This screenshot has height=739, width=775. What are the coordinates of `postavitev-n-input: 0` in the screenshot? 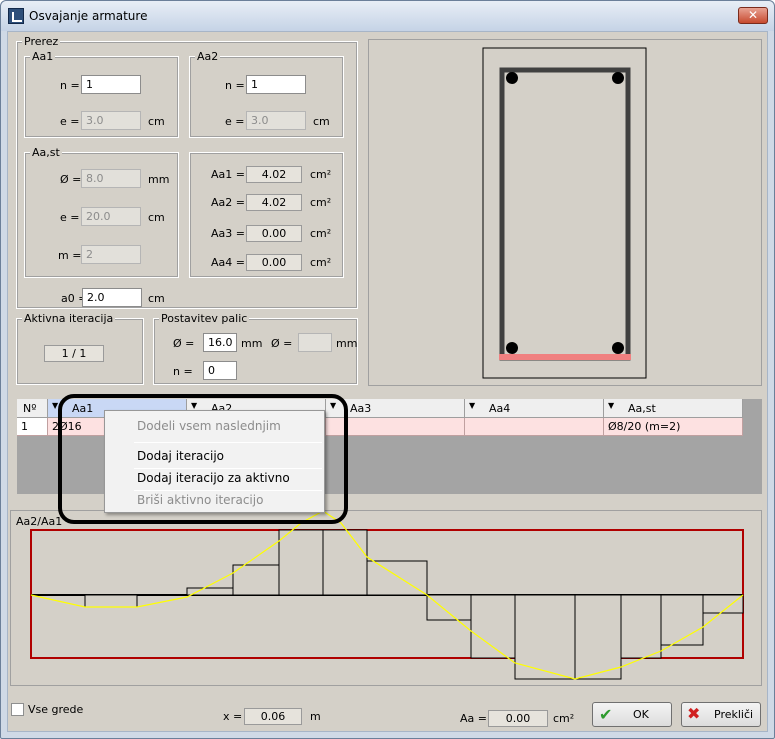 It's located at (220, 370).